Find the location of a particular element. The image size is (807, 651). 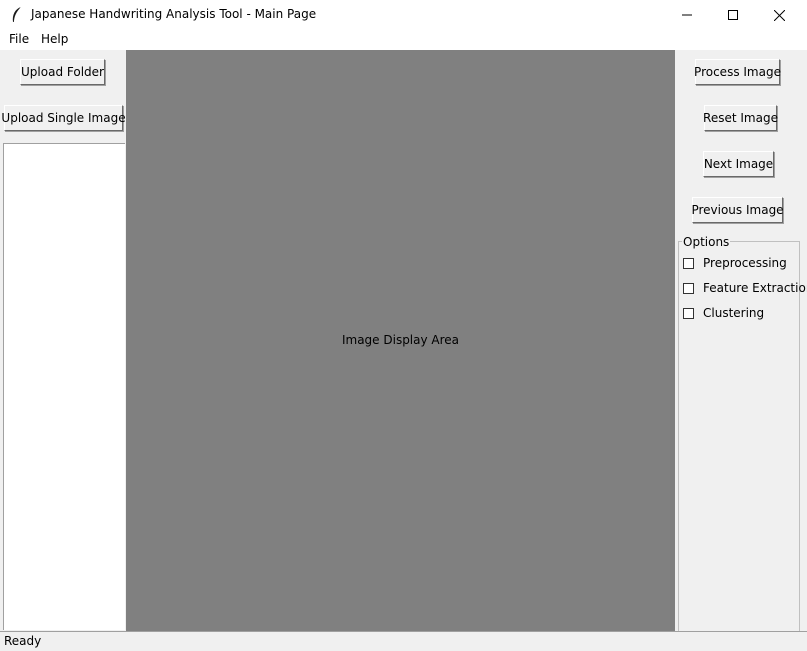

menu-bar: File Help is located at coordinates (403, 40).